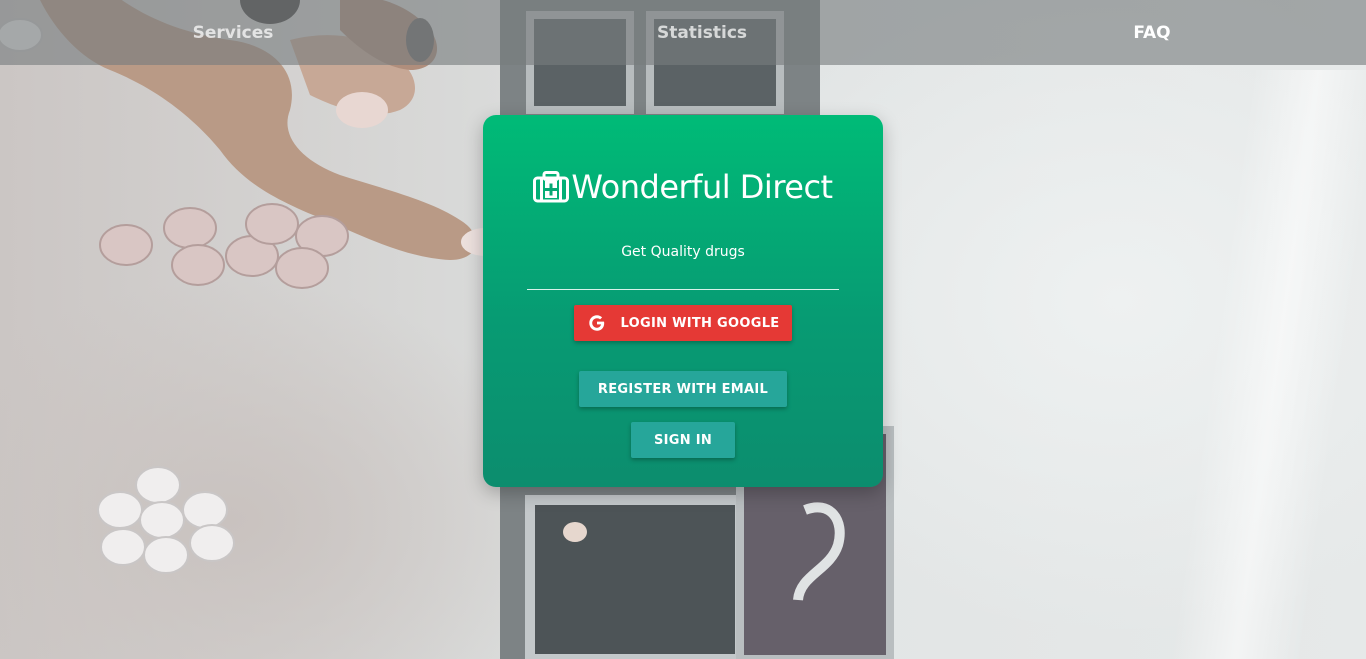  Describe the element at coordinates (702, 32) in the screenshot. I see `nav-item-statistics: Statistics` at that location.